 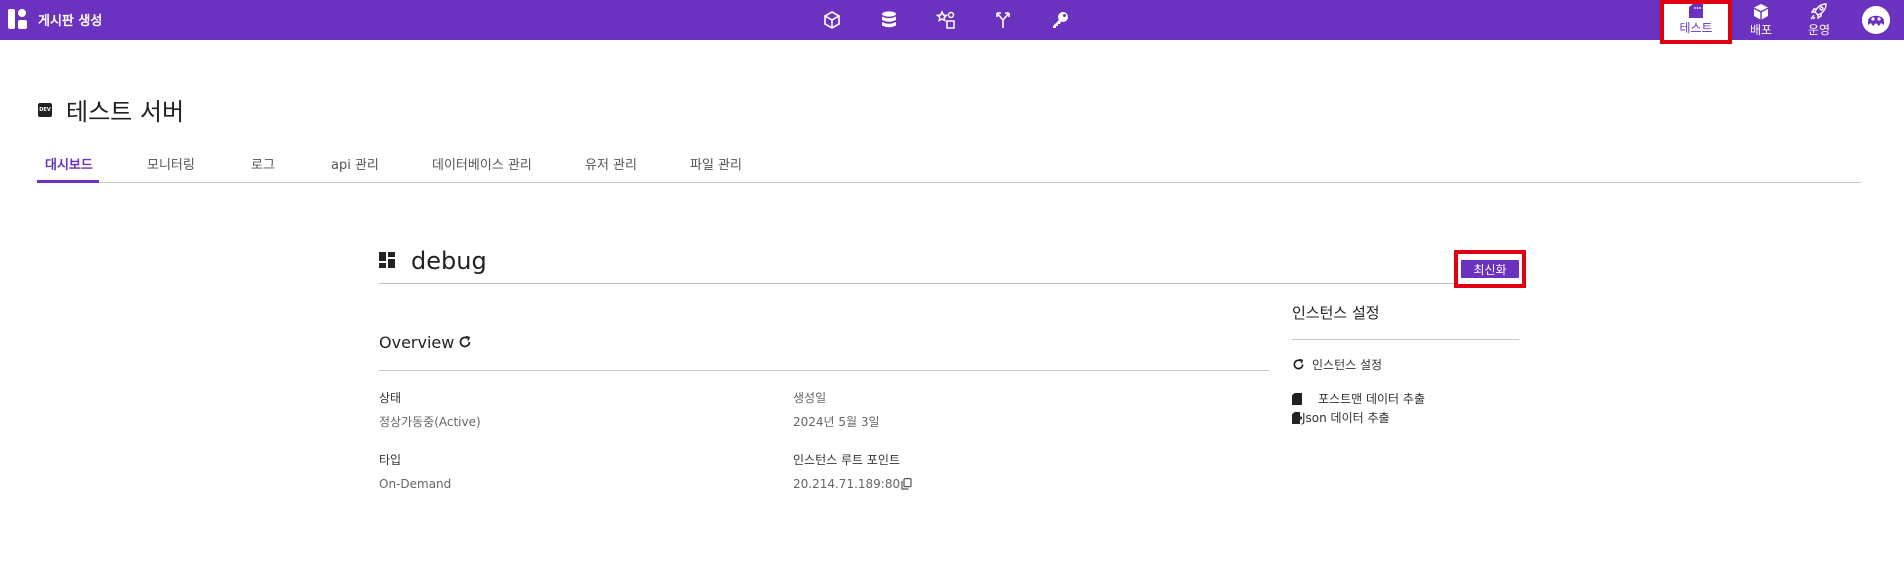 I want to click on section-header: debug, so click(x=952, y=265).